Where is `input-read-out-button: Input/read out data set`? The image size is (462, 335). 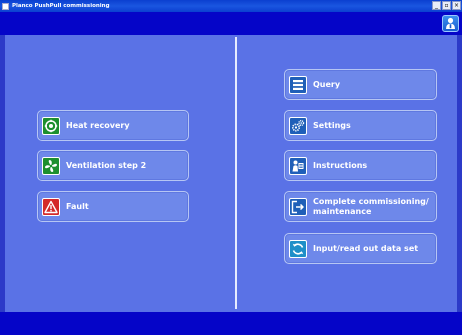 input-read-out-button: Input/read out data set is located at coordinates (360, 248).